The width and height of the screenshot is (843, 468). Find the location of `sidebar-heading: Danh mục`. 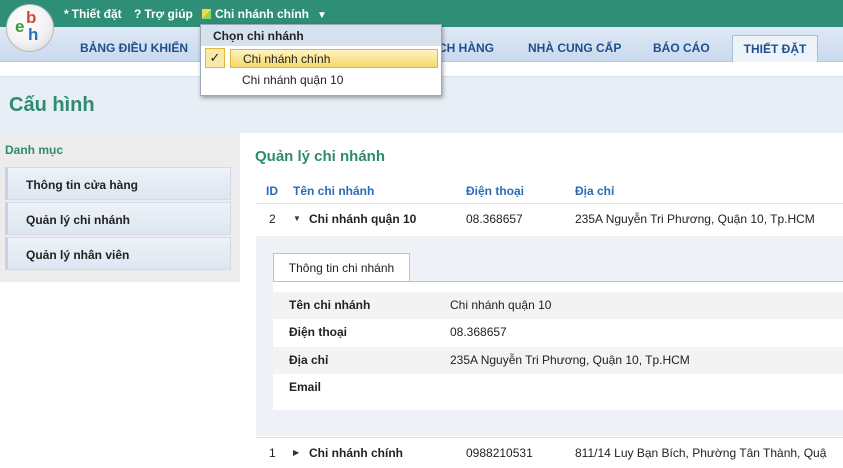

sidebar-heading: Danh mục is located at coordinates (34, 150).